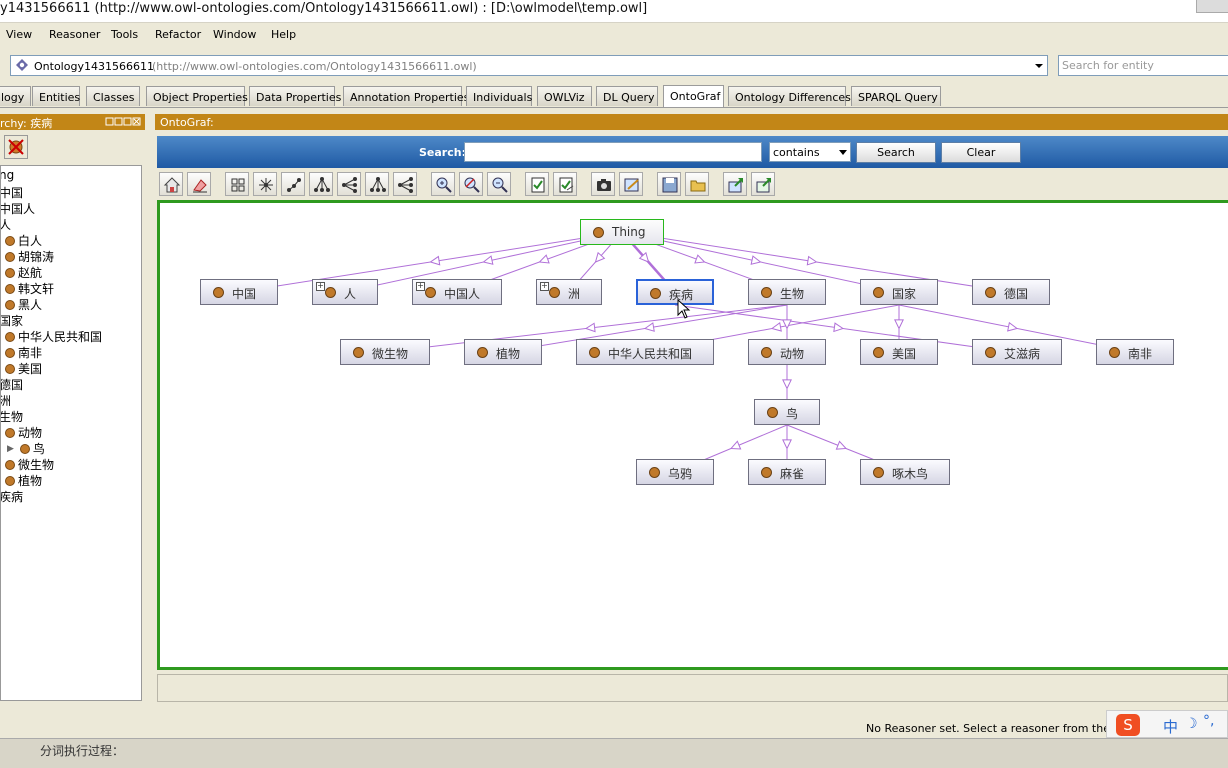 This screenshot has width=1228, height=768. What do you see at coordinates (735, 184) in the screenshot?
I see `export-button` at bounding box center [735, 184].